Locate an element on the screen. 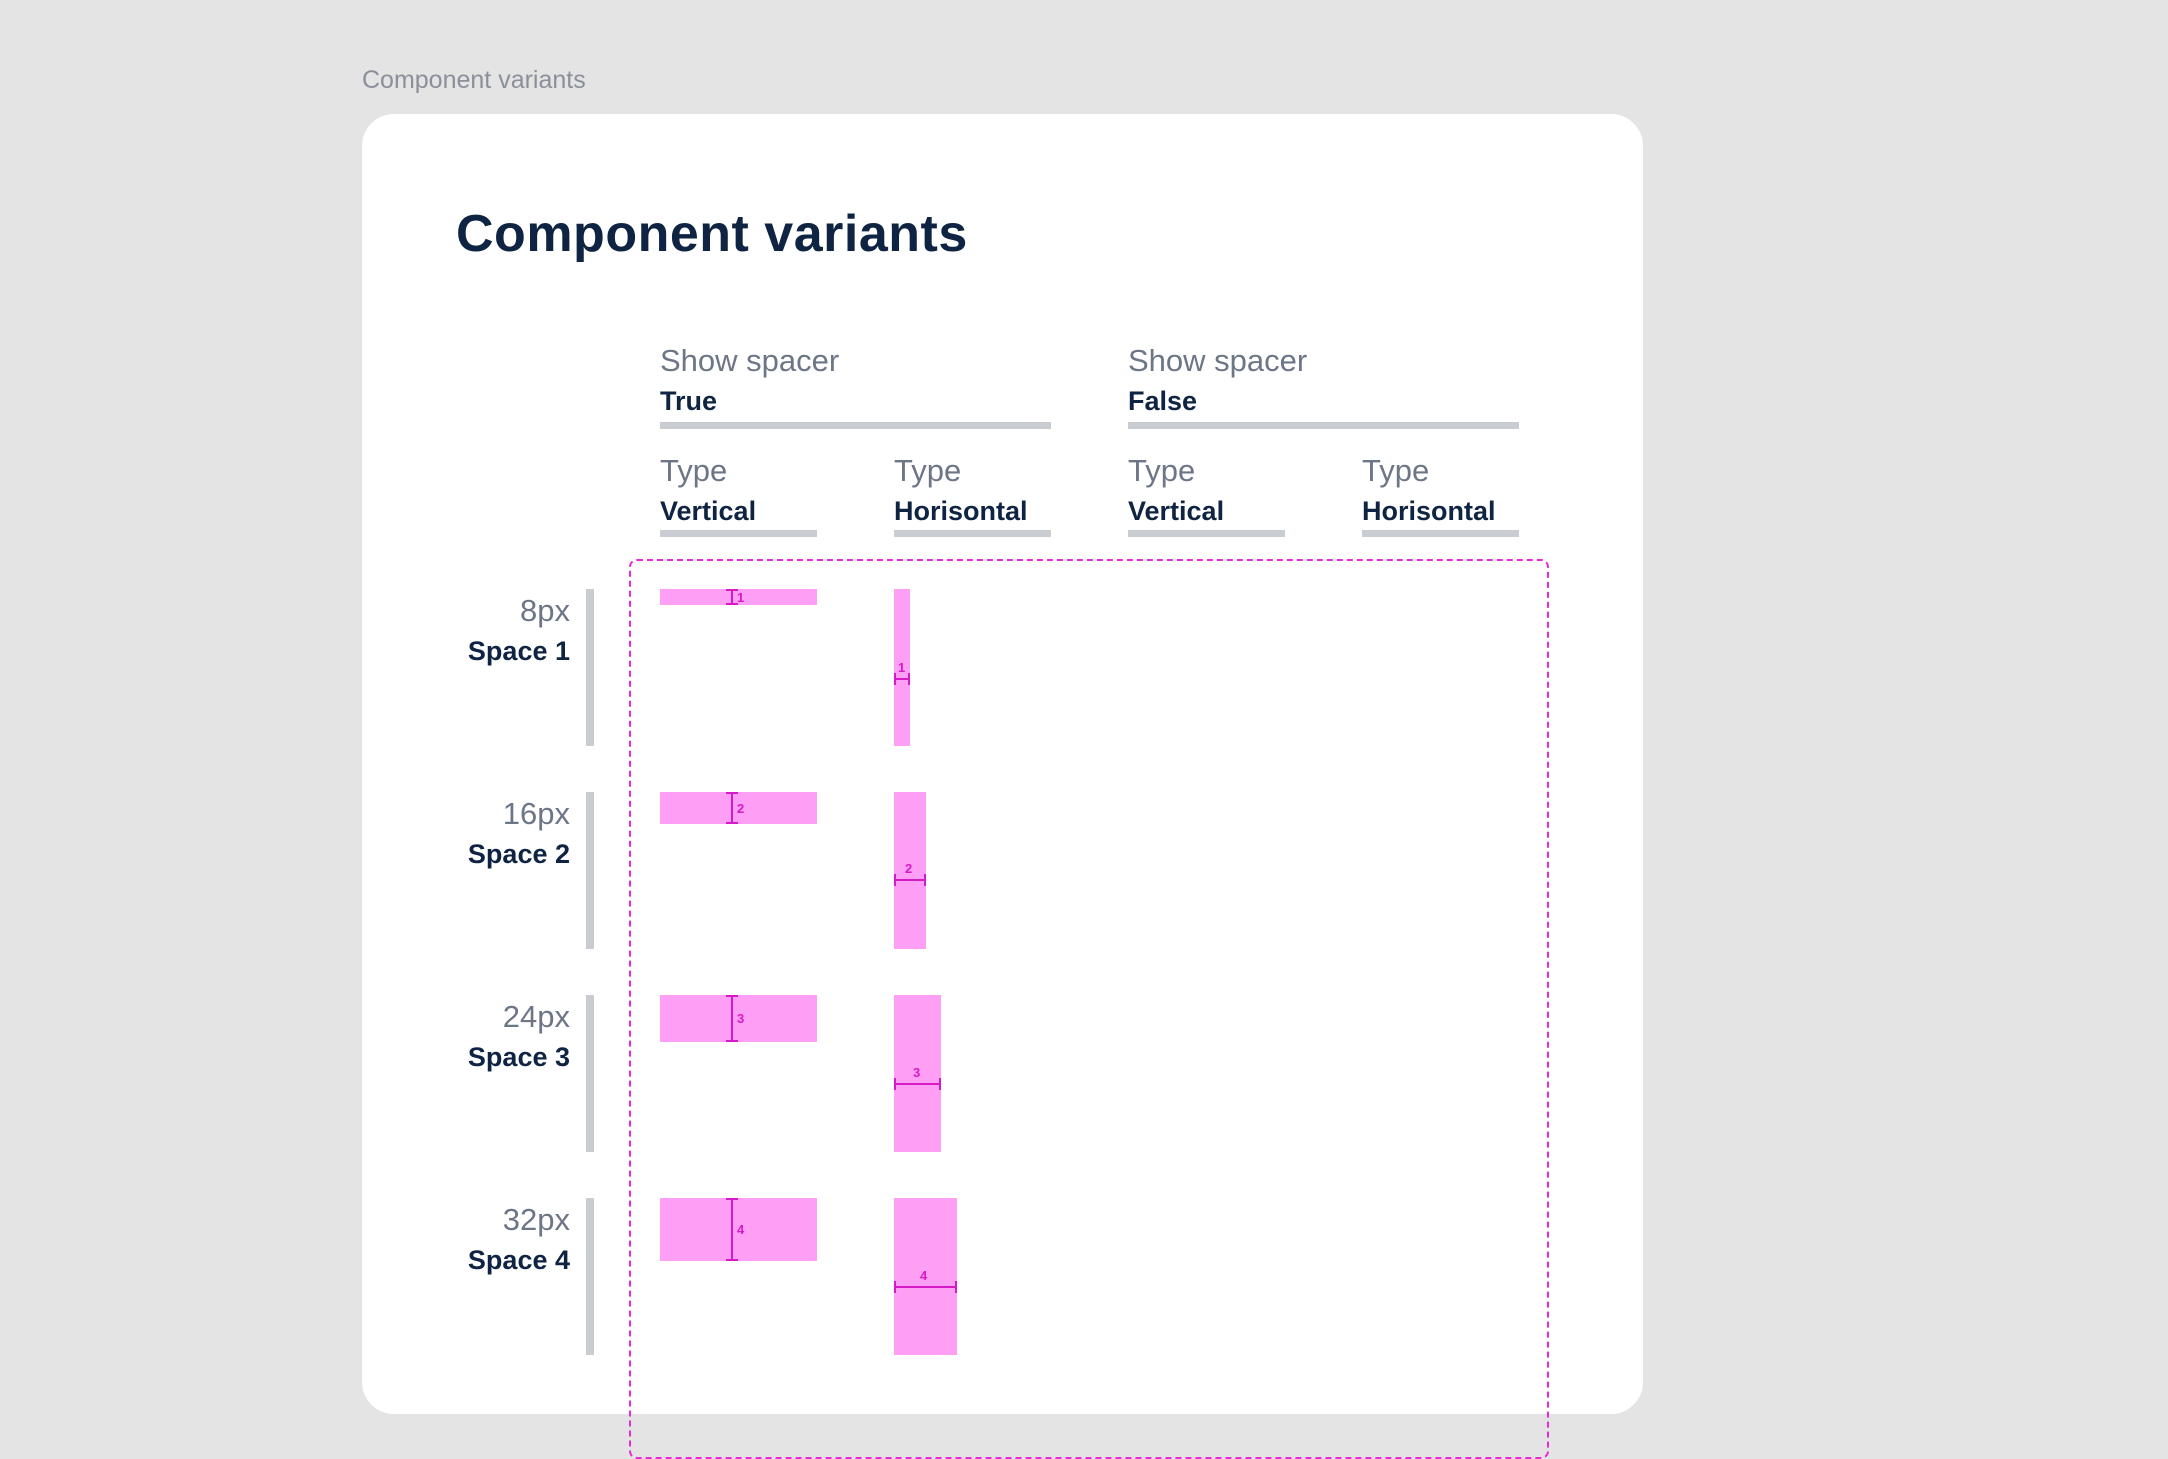 This screenshot has width=2168, height=1459. spacer-vertical-space-1: 1 is located at coordinates (738, 597).